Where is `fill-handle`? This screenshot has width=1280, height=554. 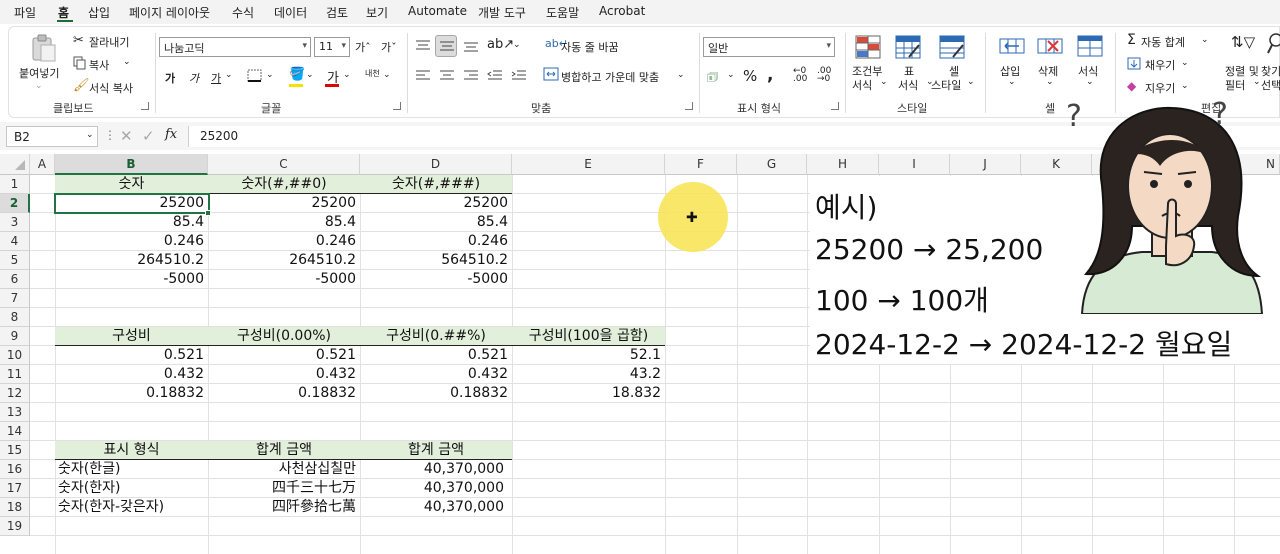 fill-handle is located at coordinates (208, 213).